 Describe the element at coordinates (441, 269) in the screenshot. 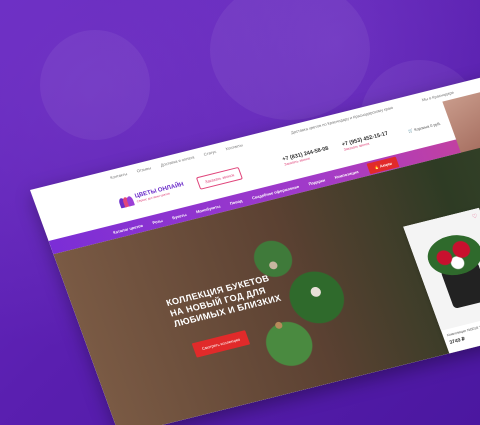

I see `product-image: ♡` at that location.